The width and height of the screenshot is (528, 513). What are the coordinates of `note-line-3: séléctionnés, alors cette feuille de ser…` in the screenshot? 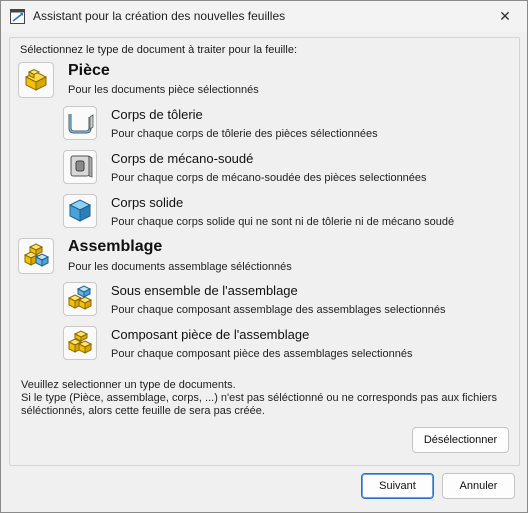 It's located at (143, 411).